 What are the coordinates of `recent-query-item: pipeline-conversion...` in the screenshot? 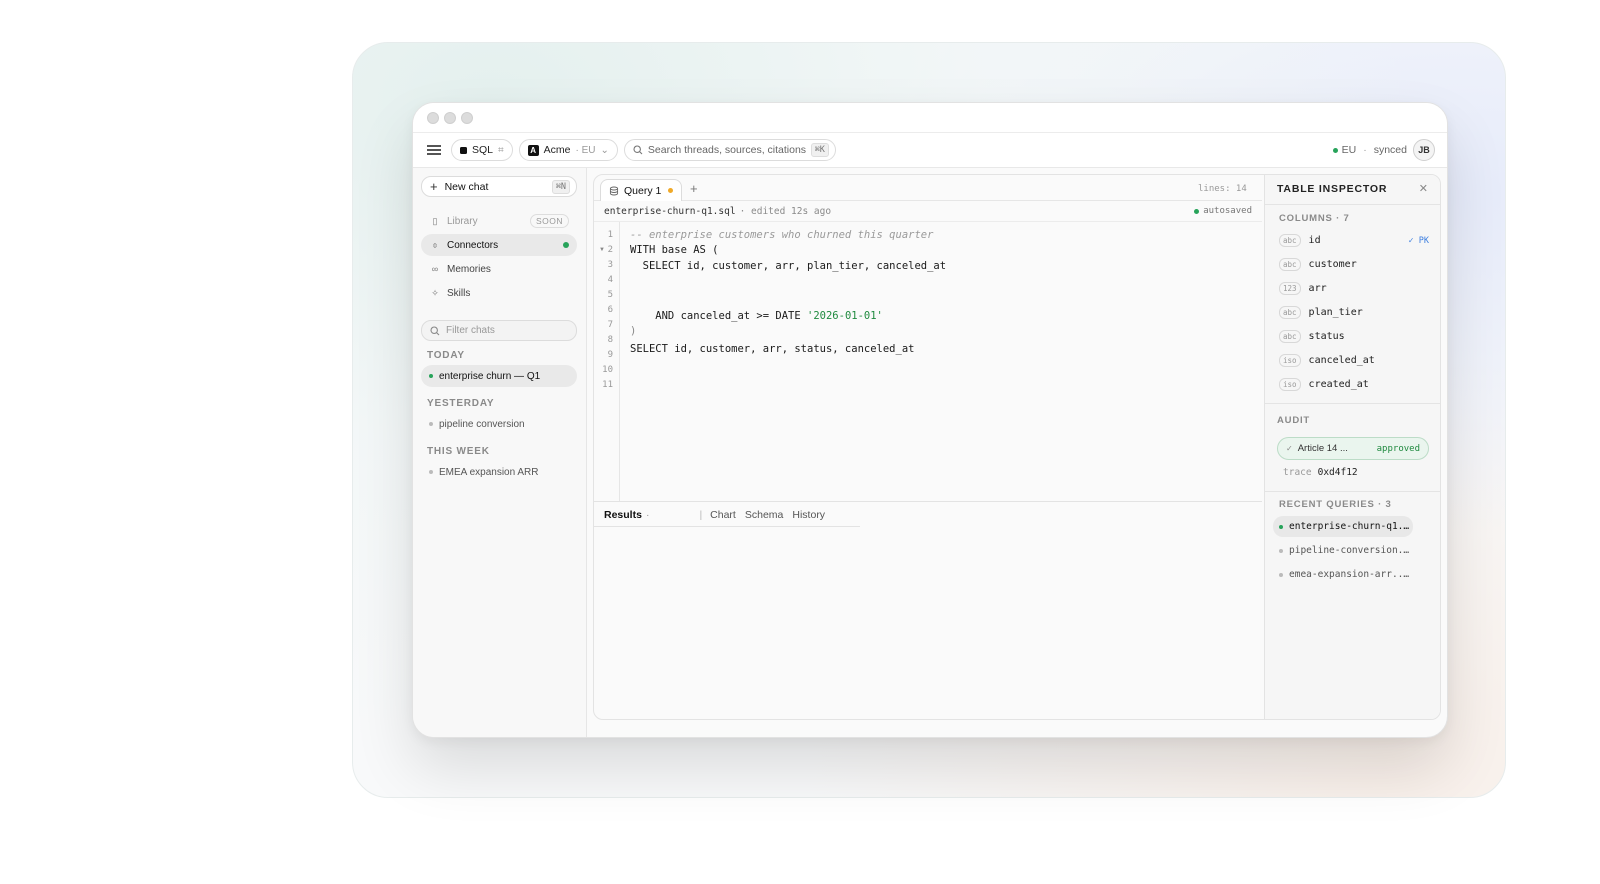 It's located at (1343, 550).